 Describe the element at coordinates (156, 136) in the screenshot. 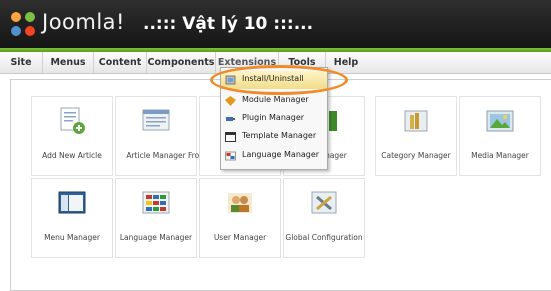

I see `tile-article-manager: Article Manager` at that location.